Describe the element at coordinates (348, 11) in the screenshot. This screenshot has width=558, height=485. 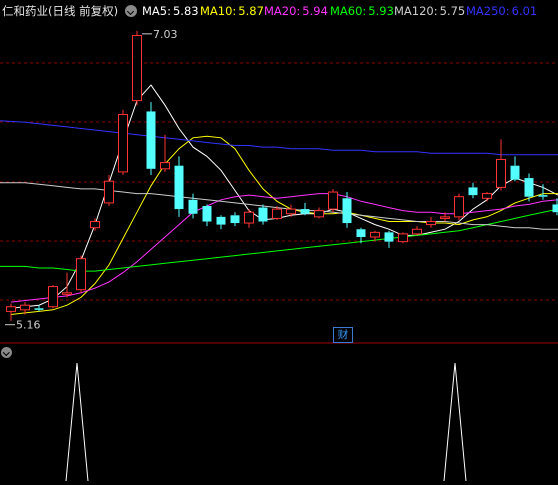
I see `ma-label: MA60:` at that location.